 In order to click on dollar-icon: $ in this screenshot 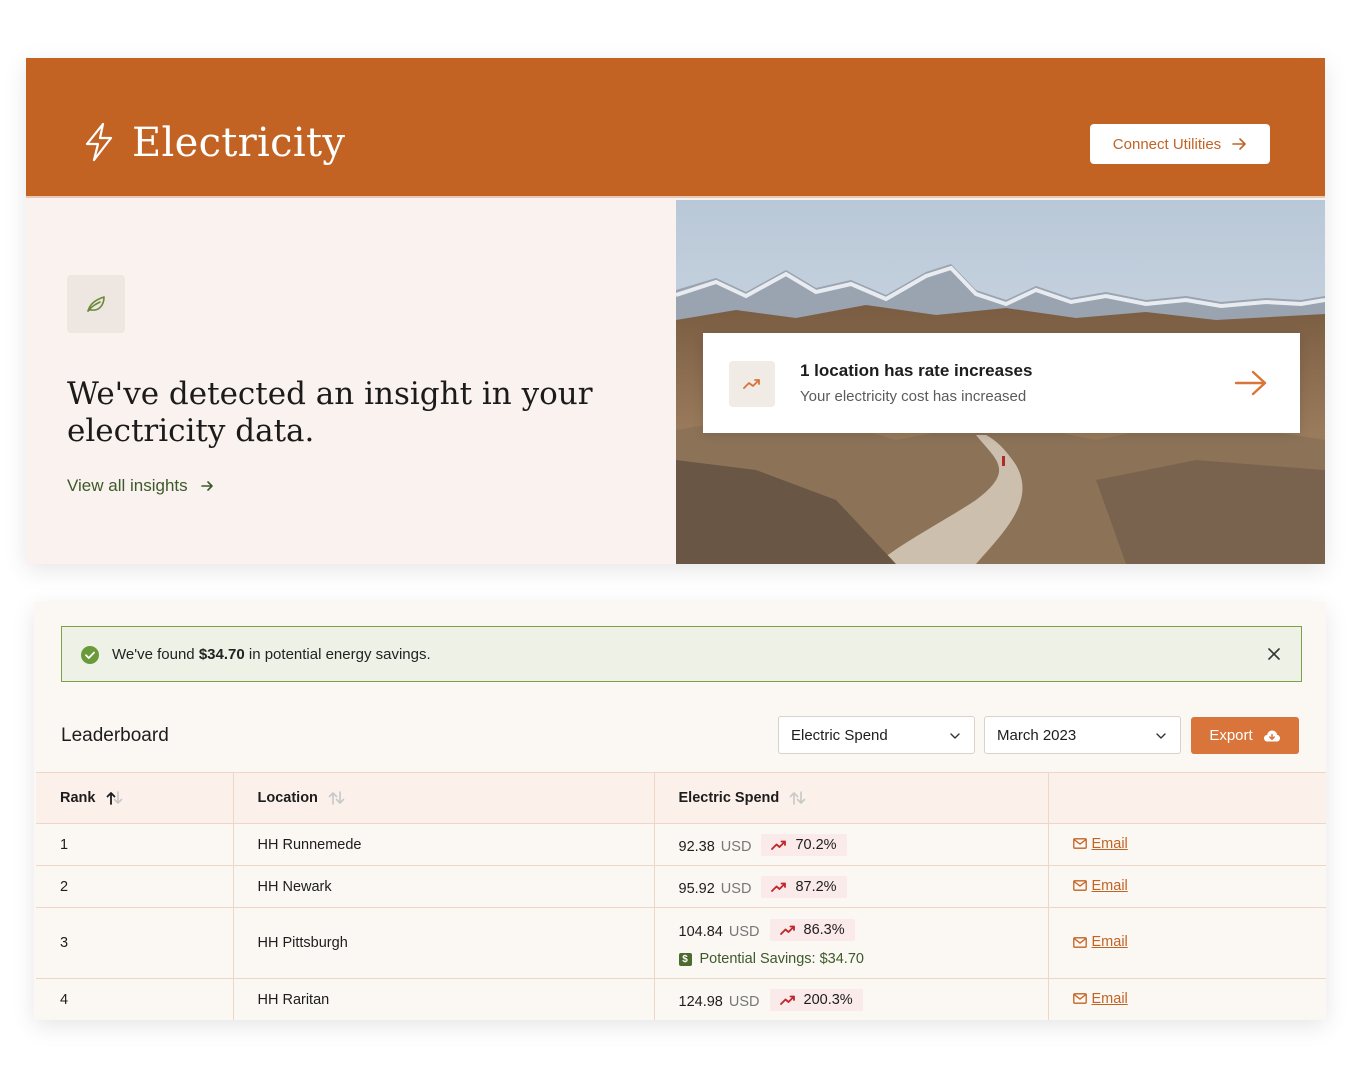, I will do `click(685, 959)`.